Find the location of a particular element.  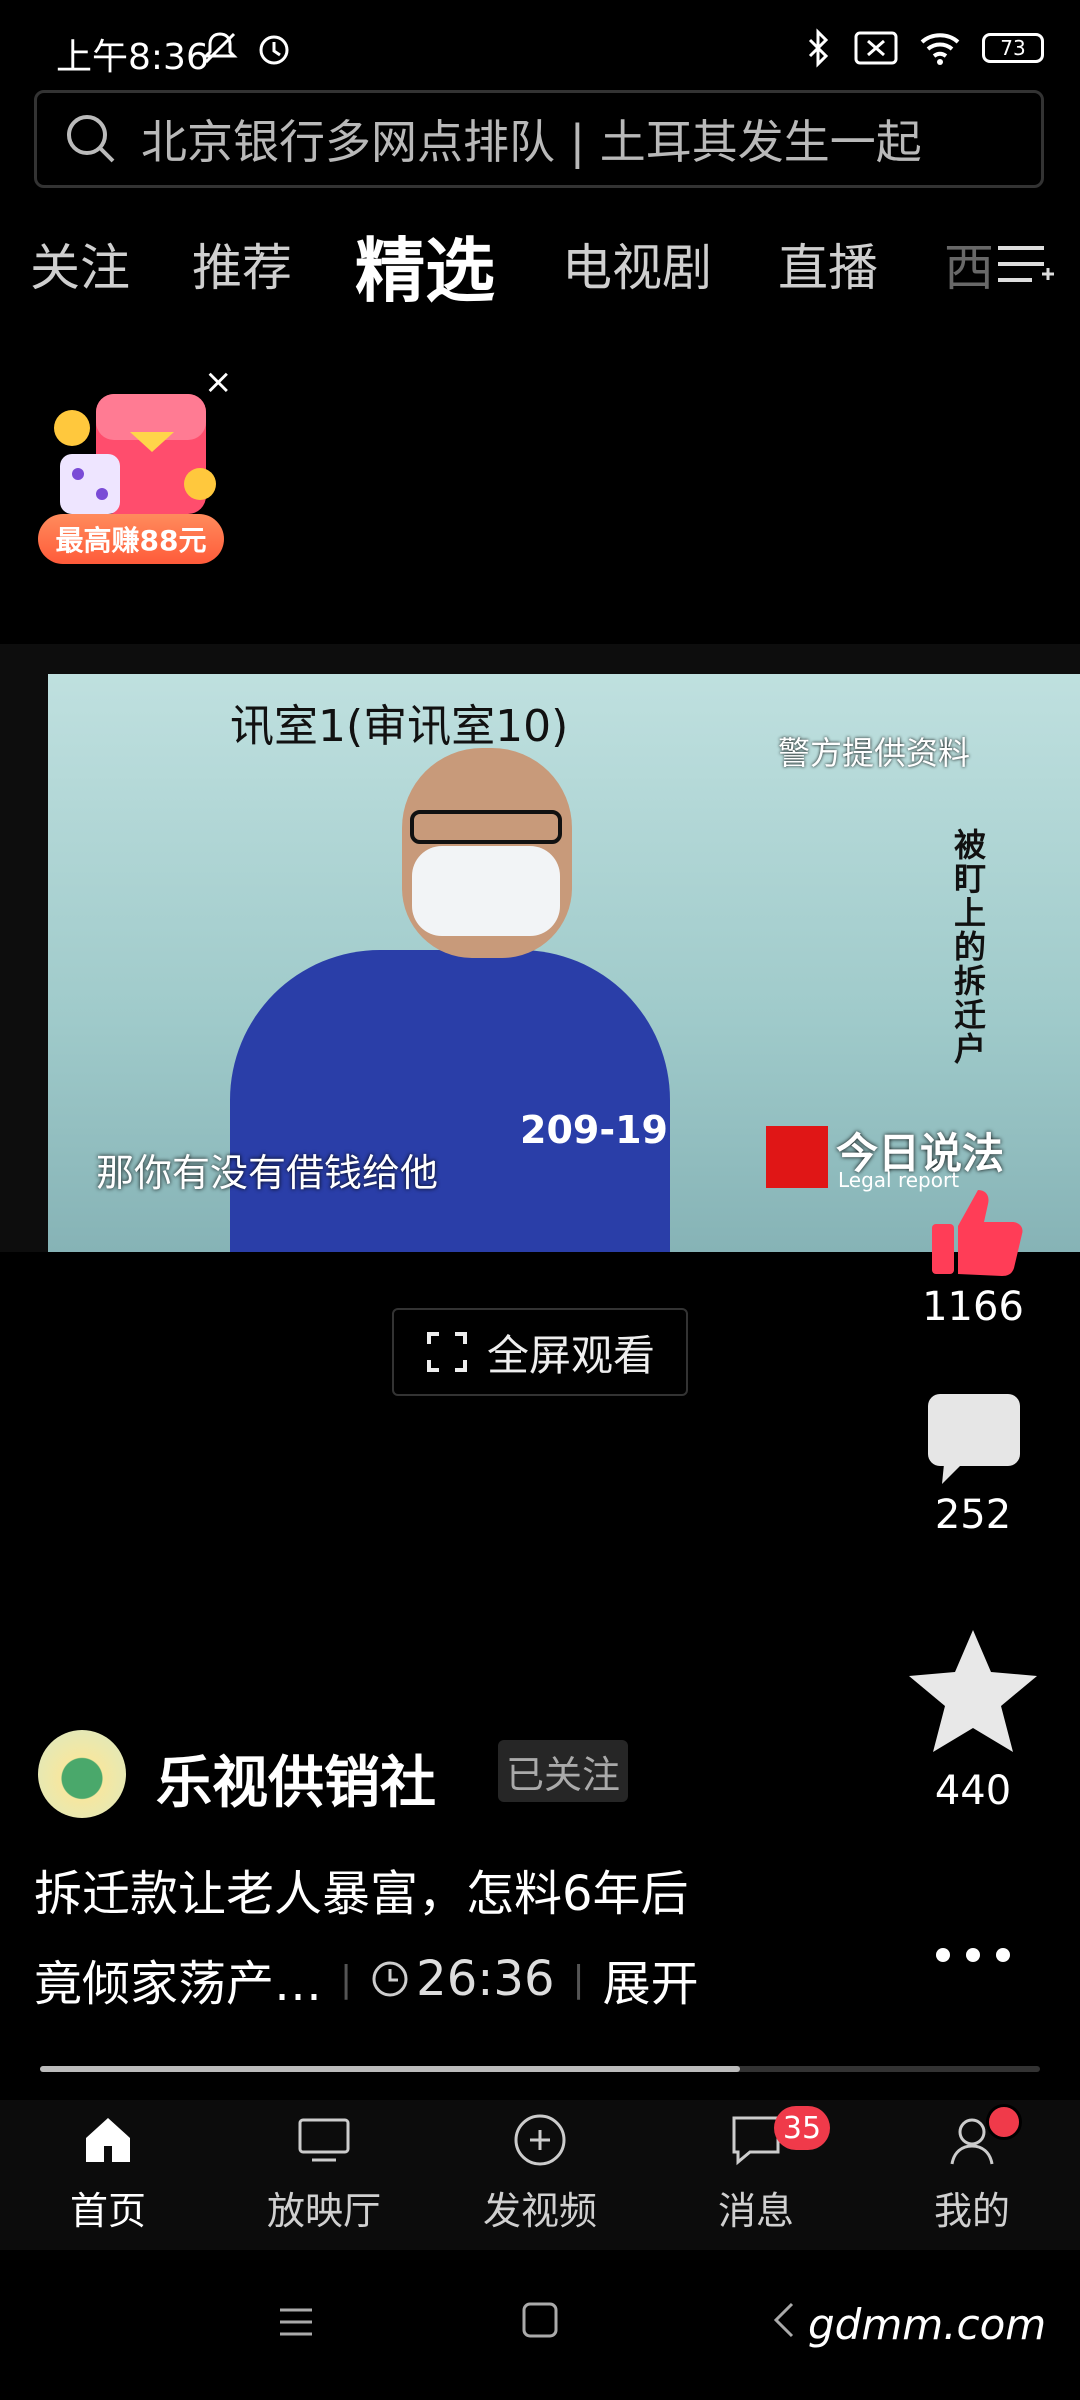

video-person-body is located at coordinates (450, 1101).